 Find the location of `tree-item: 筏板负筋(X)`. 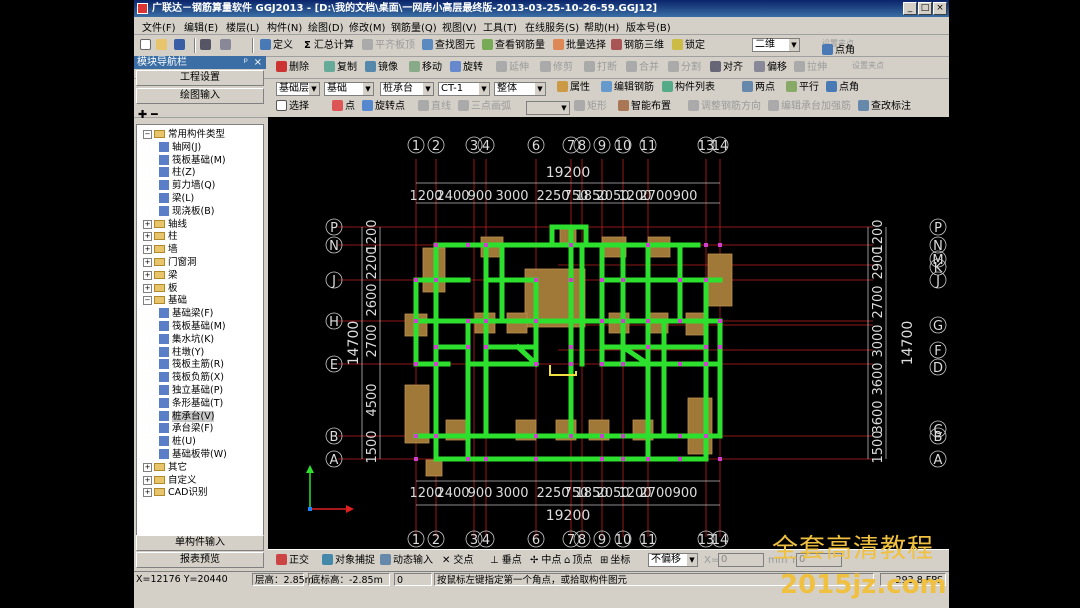

tree-item: 筏板负筋(X) is located at coordinates (191, 378).